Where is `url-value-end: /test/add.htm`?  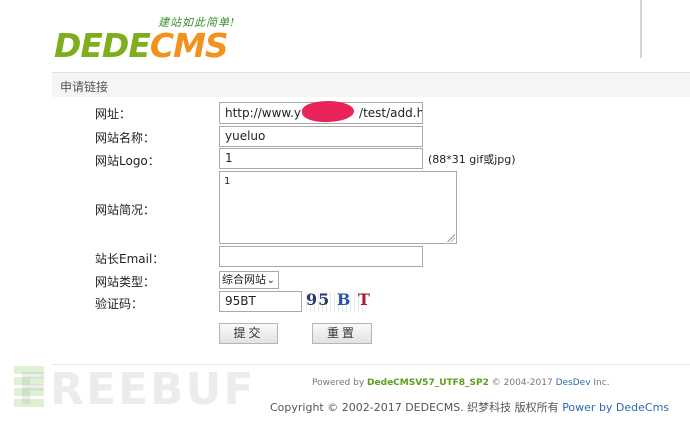
url-value-end: /test/add.htm is located at coordinates (390, 113).